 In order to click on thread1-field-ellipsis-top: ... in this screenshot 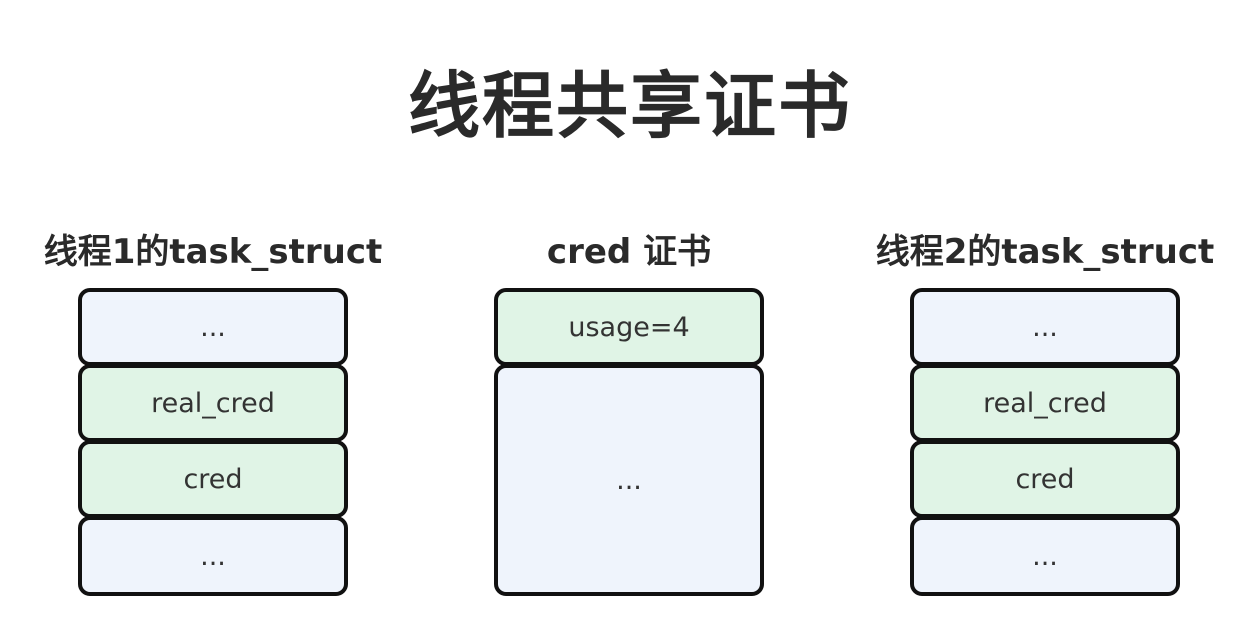, I will do `click(213, 327)`.